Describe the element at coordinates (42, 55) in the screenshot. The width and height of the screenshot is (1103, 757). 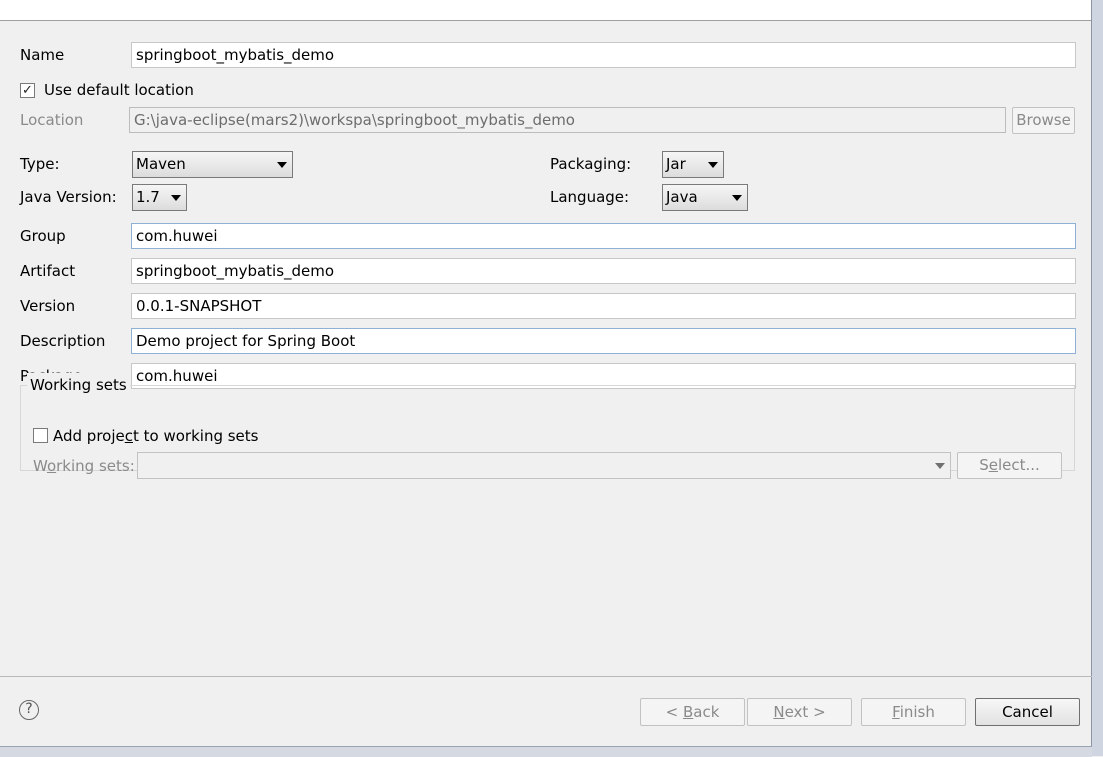
I see `name-label: Name` at that location.